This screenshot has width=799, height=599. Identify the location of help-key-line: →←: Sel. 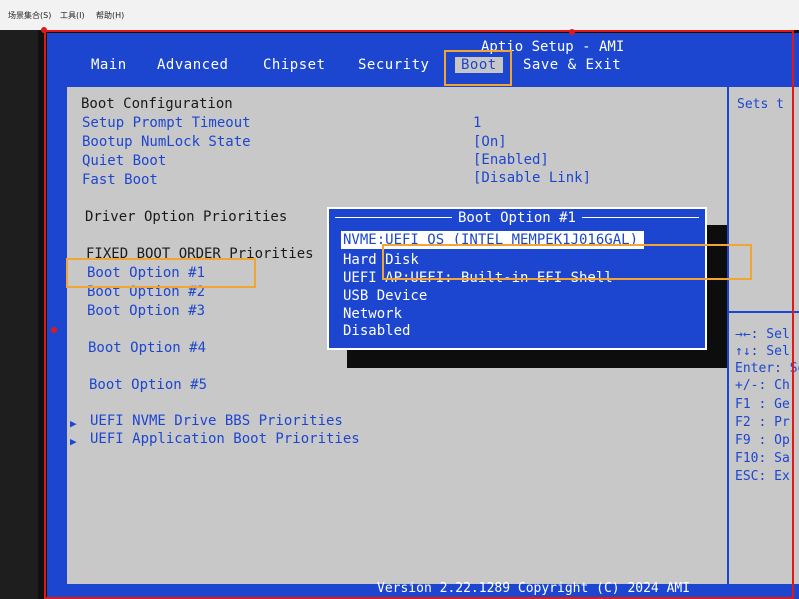
(762, 334).